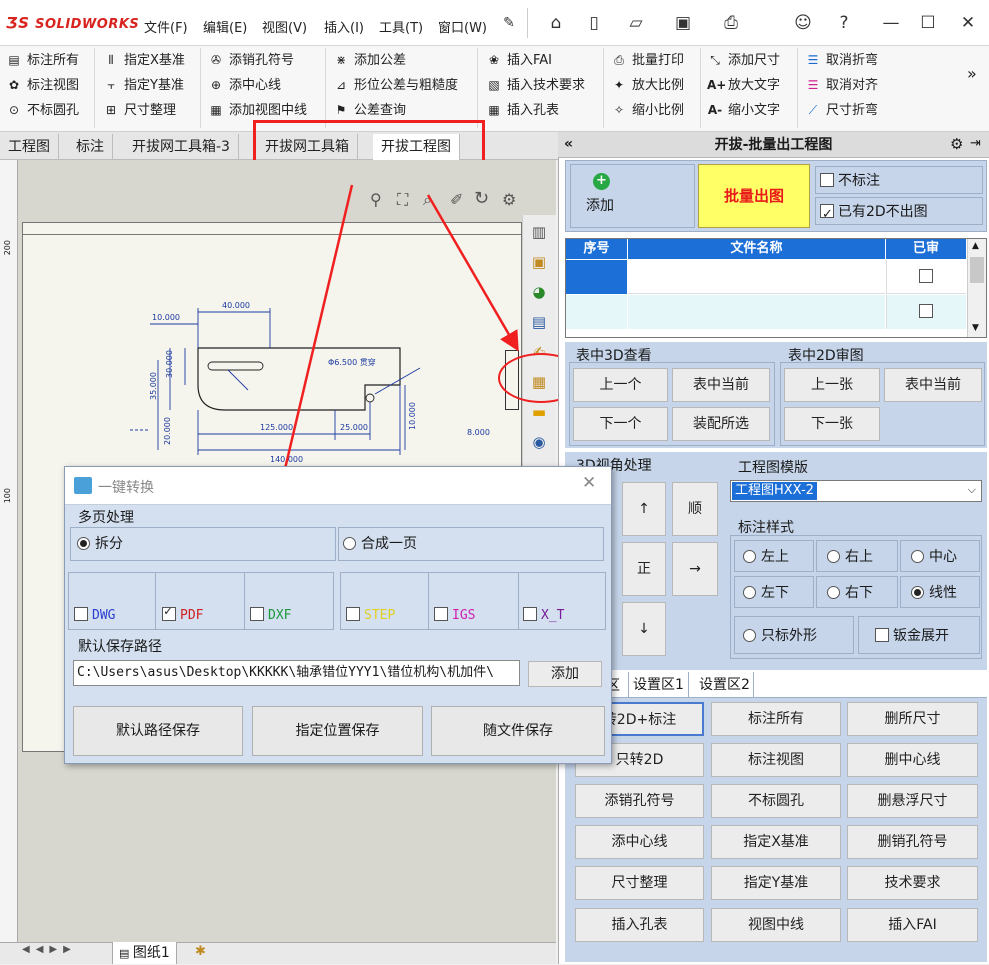  Describe the element at coordinates (251, 60) in the screenshot. I see `ribbon-add-pin-symbol: ✇ 添销孔符号` at that location.